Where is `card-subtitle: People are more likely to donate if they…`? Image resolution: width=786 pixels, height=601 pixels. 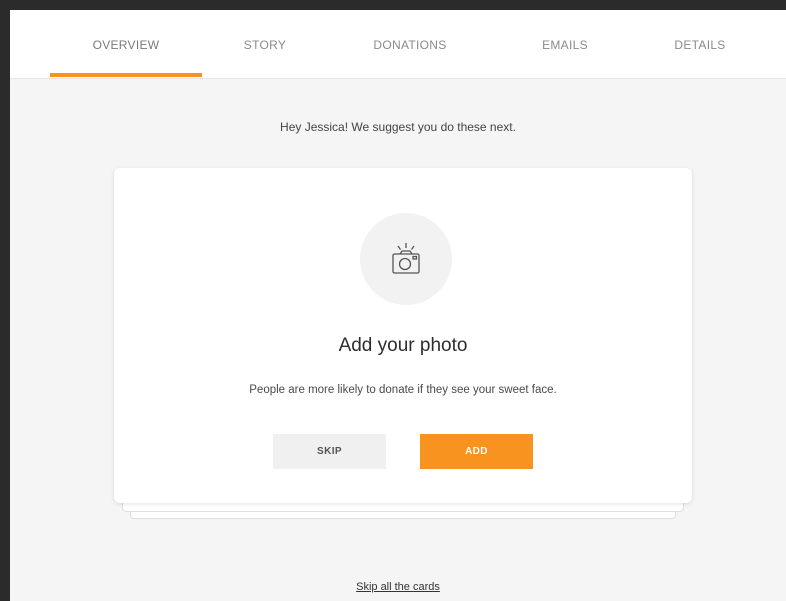 card-subtitle: People are more likely to donate if they… is located at coordinates (403, 390).